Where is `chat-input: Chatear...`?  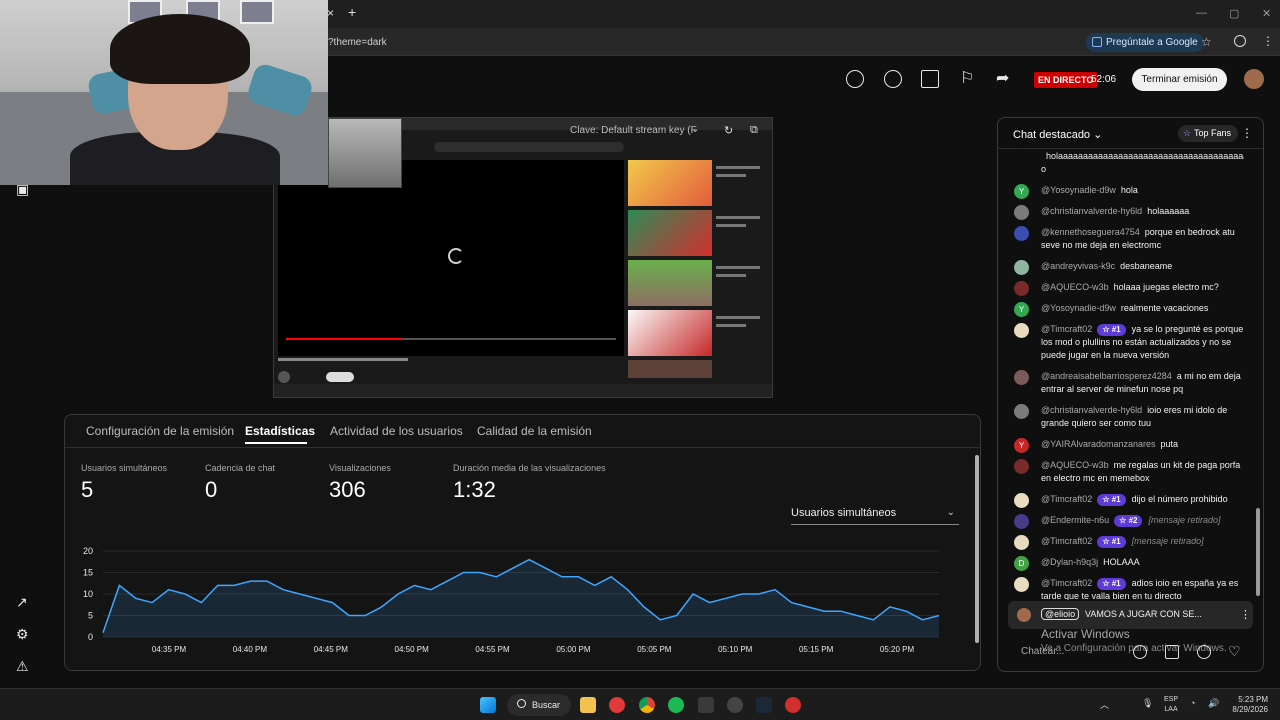
chat-input: Chatear... is located at coordinates (1042, 651).